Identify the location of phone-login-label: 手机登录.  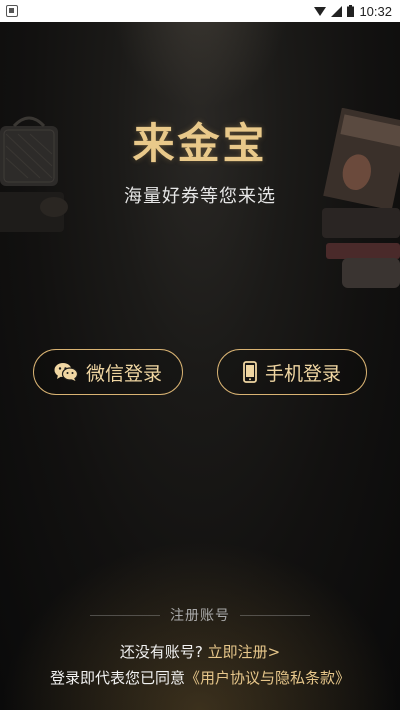
(302, 373).